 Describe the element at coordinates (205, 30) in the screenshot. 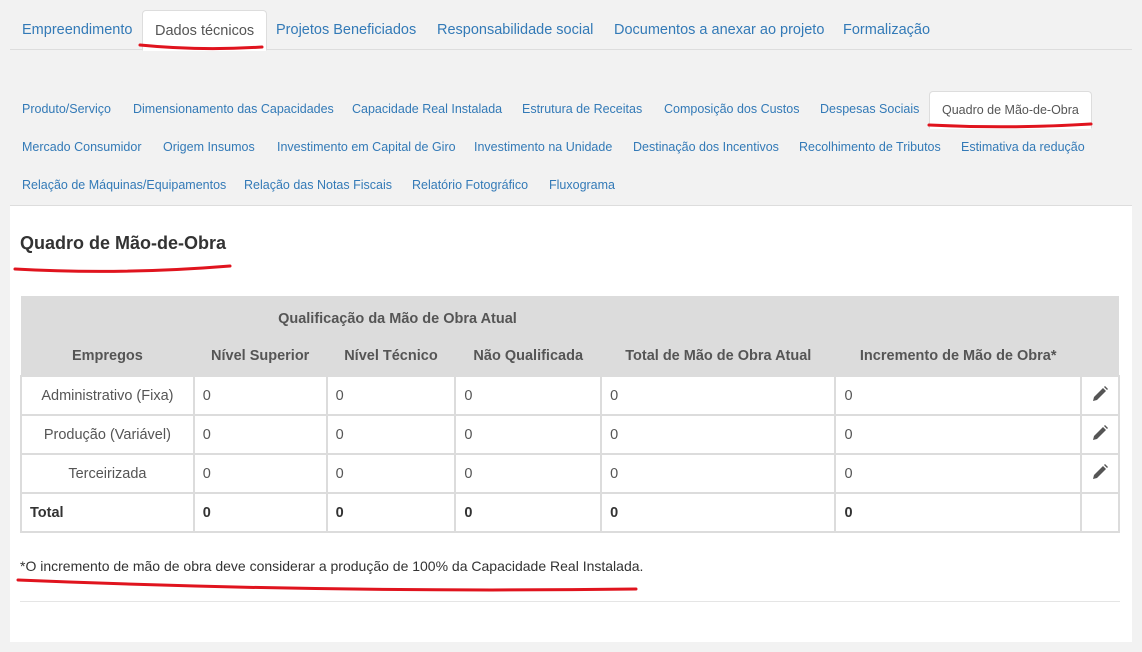

I see `tab-dados-tecnicos: Dados técnicos` at that location.